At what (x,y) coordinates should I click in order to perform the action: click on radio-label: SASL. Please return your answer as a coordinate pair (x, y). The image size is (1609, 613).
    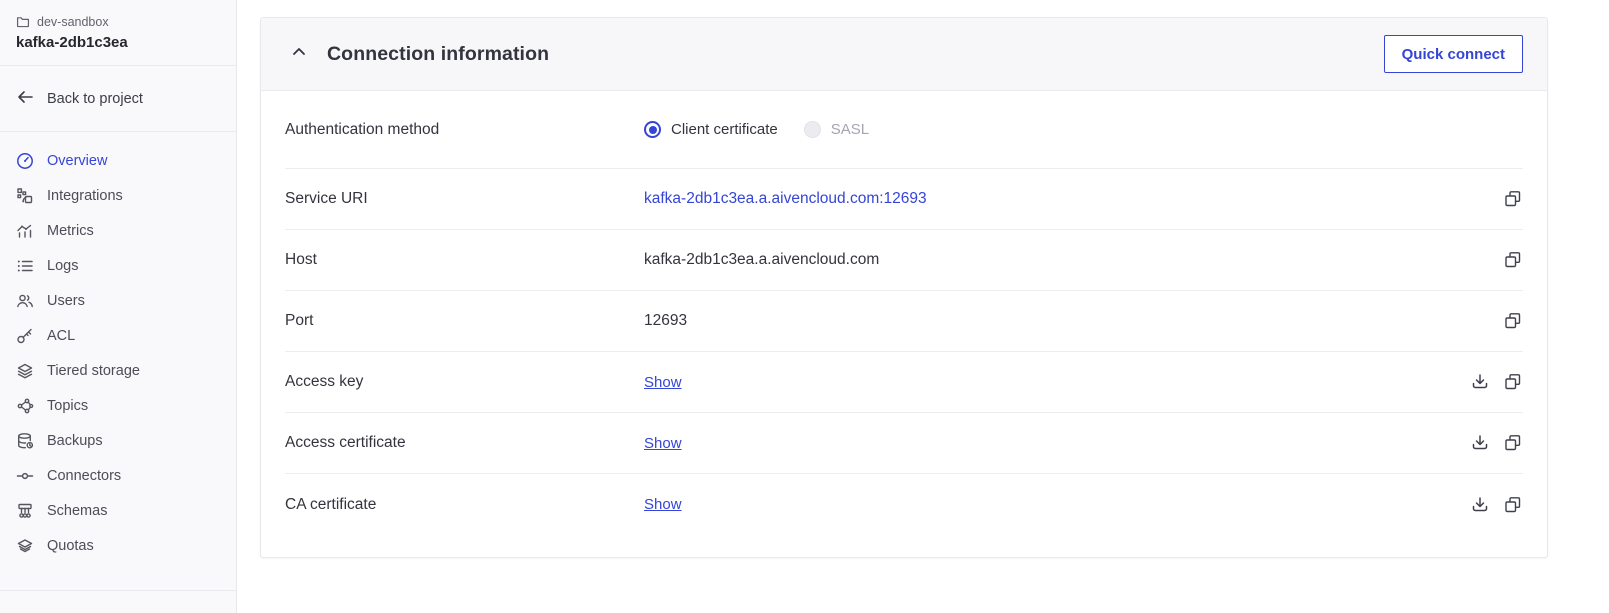
    Looking at the image, I should click on (850, 129).